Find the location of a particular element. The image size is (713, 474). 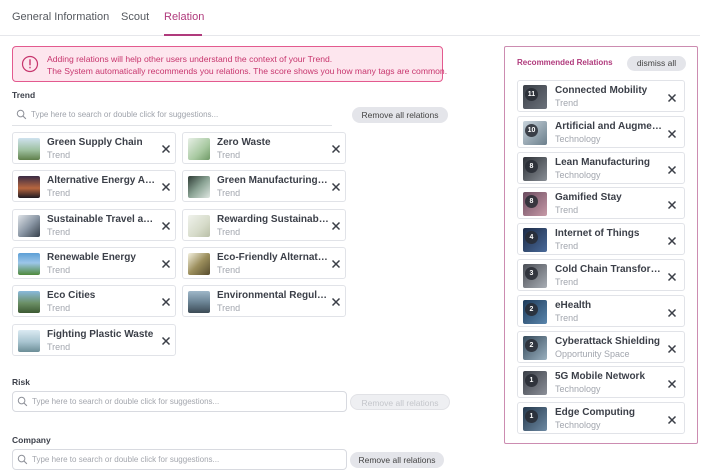

relation-card: Sustainable Travel and TourismTrend is located at coordinates (94, 224).